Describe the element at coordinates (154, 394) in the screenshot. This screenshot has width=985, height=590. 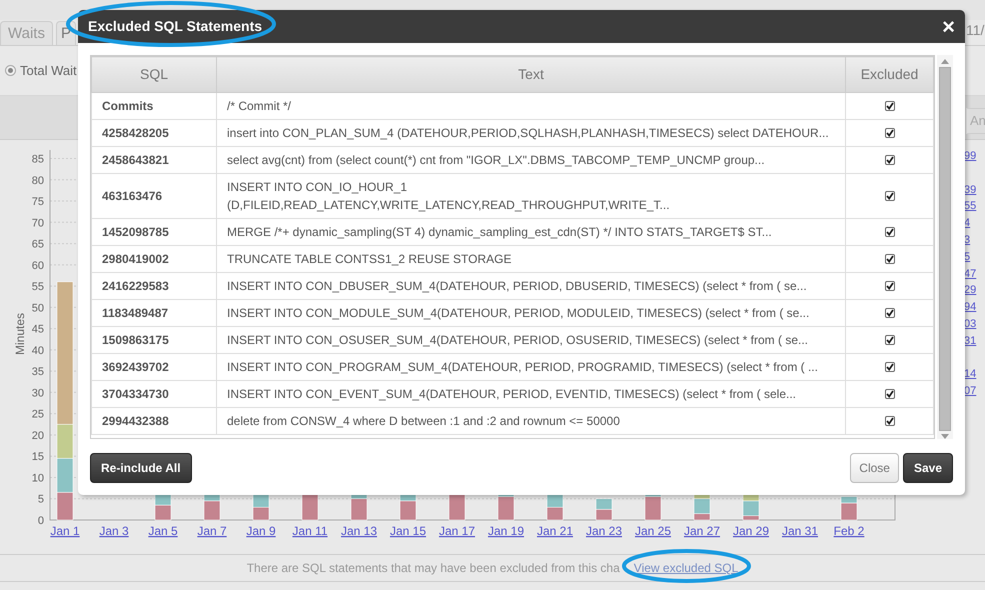
I see `sql-id-cell: 3704334730` at that location.